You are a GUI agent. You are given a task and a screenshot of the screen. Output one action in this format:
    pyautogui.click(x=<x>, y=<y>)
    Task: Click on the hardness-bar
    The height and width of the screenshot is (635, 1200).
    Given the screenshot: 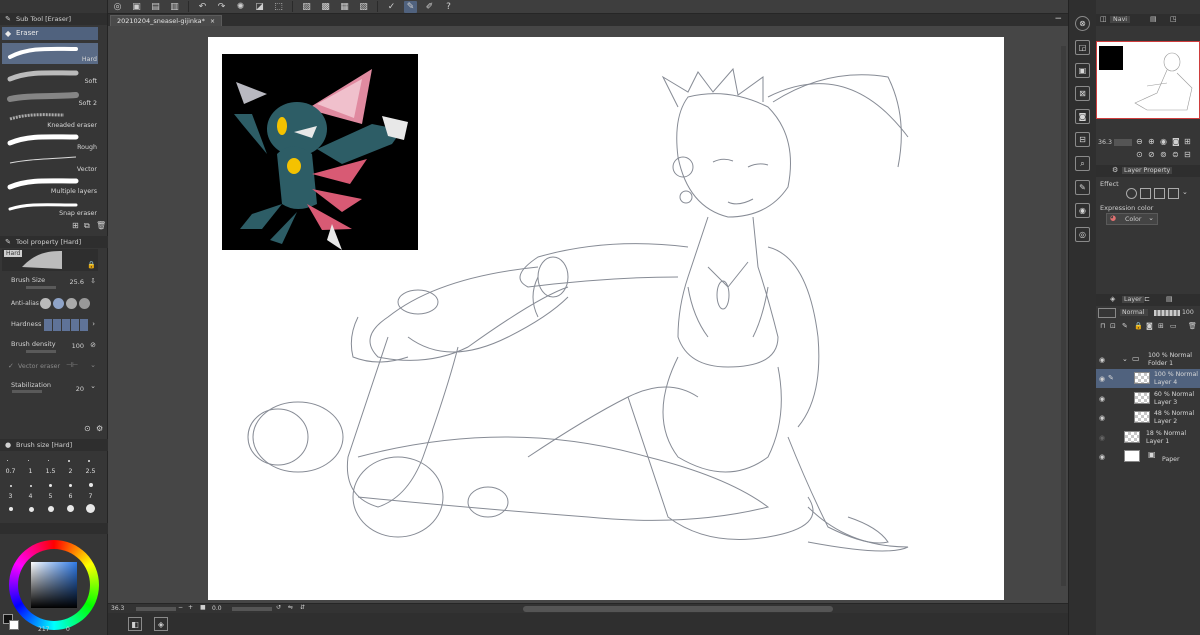 What is the action you would take?
    pyautogui.click(x=66, y=325)
    